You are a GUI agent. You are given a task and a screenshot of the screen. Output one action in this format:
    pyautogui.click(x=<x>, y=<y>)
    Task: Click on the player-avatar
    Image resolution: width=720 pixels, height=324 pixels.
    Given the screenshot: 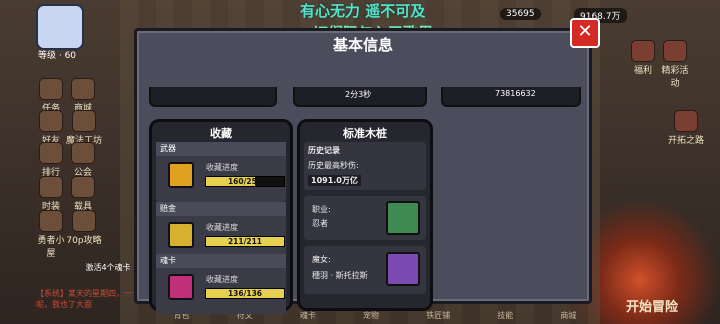 What is the action you would take?
    pyautogui.click(x=60, y=27)
    